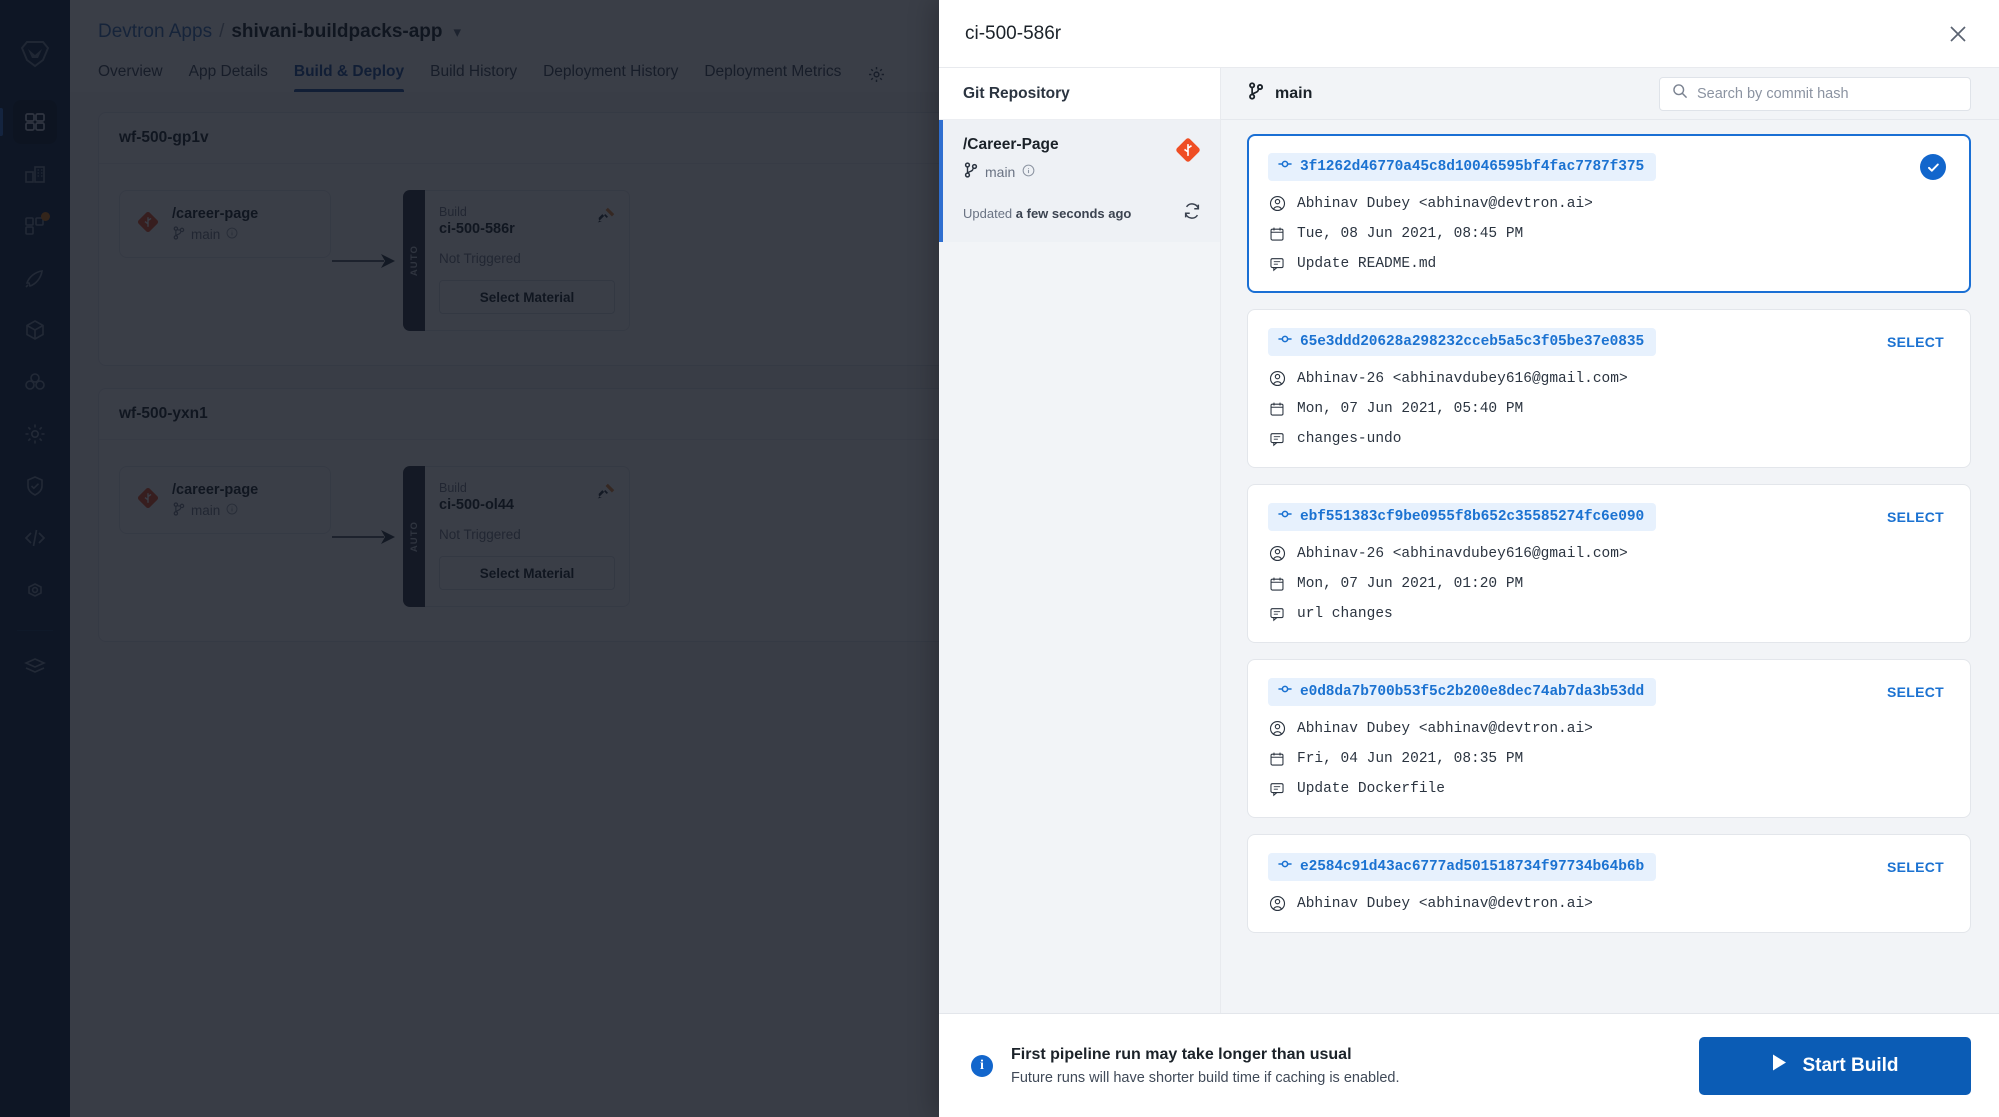  Describe the element at coordinates (1827, 93) in the screenshot. I see `search-input` at that location.